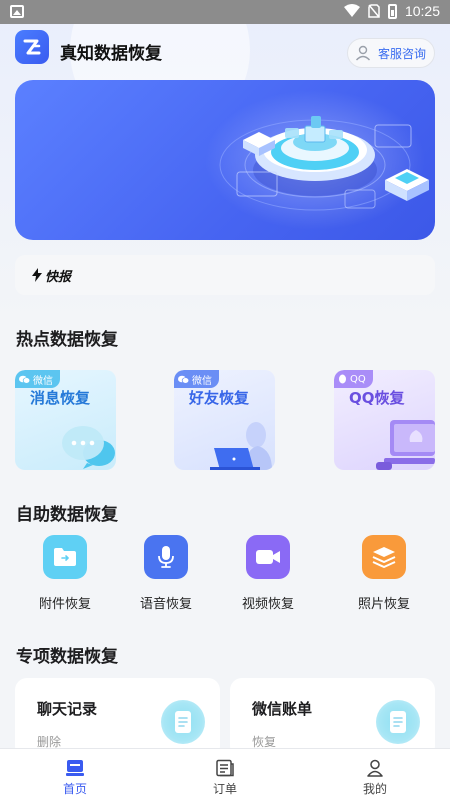 This screenshot has height=800, width=450. I want to click on customer-service-icon, so click(363, 53).